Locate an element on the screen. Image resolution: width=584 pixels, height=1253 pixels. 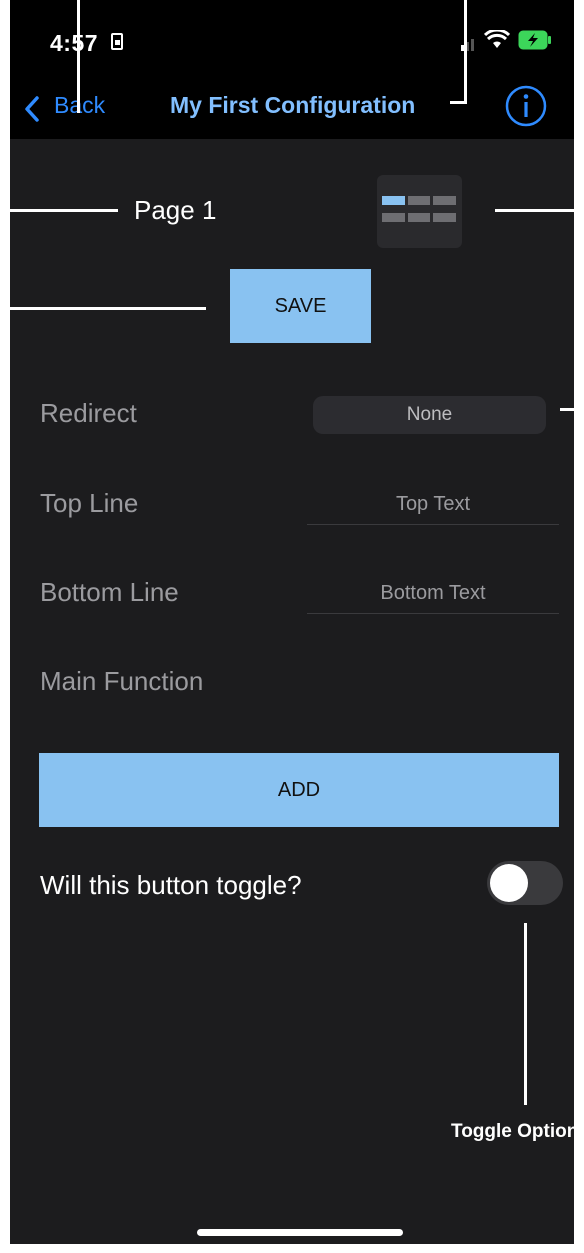
callout-line-layout is located at coordinates (534, 210).